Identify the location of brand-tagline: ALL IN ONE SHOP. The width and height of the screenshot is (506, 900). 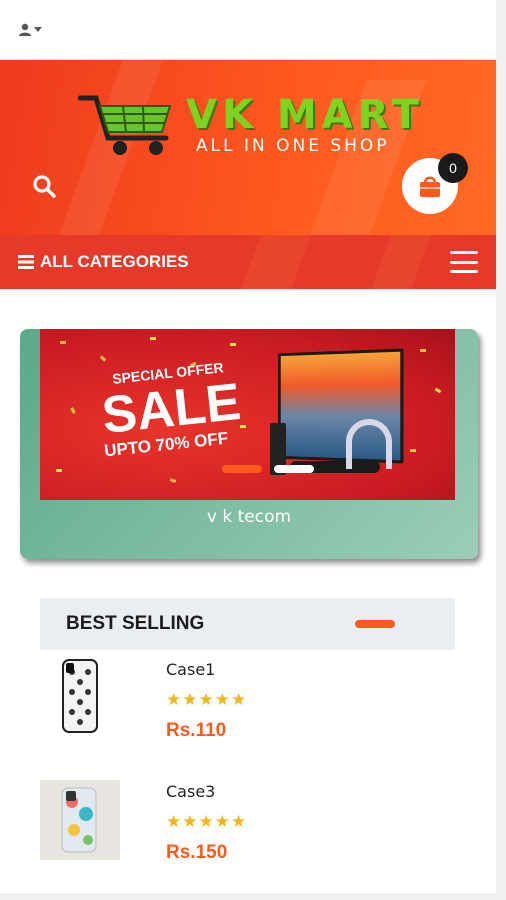
(293, 146).